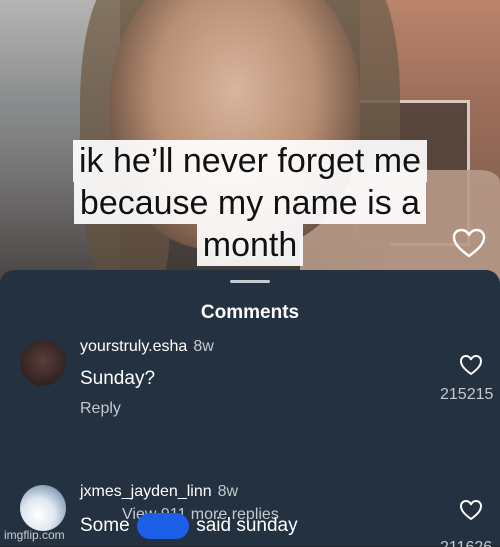 Image resolution: width=500 pixels, height=547 pixels. I want to click on comment-username: jxmes_jayden_linn, so click(146, 491).